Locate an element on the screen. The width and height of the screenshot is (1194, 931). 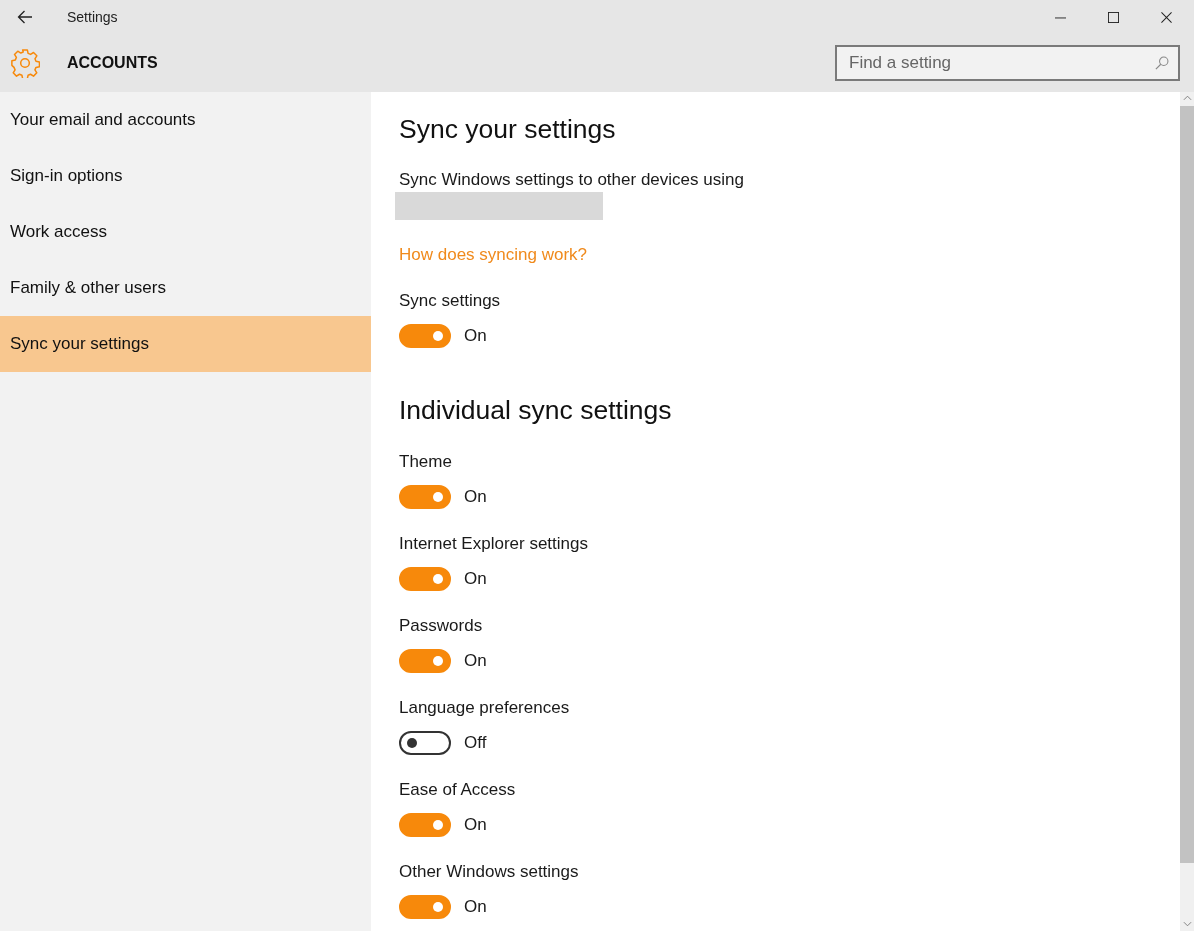
setting-label: Theme is located at coordinates (425, 462).